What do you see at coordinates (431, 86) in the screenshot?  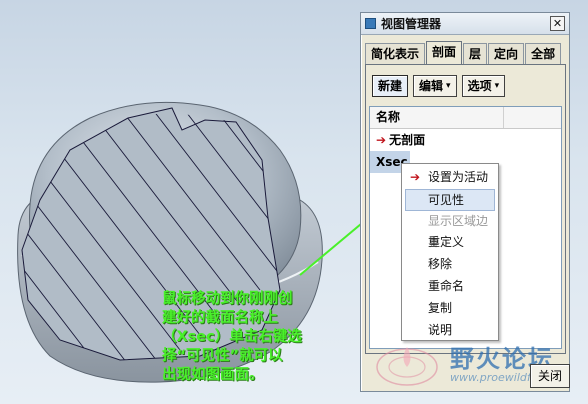 I see `edit-button-label: 编辑` at bounding box center [431, 86].